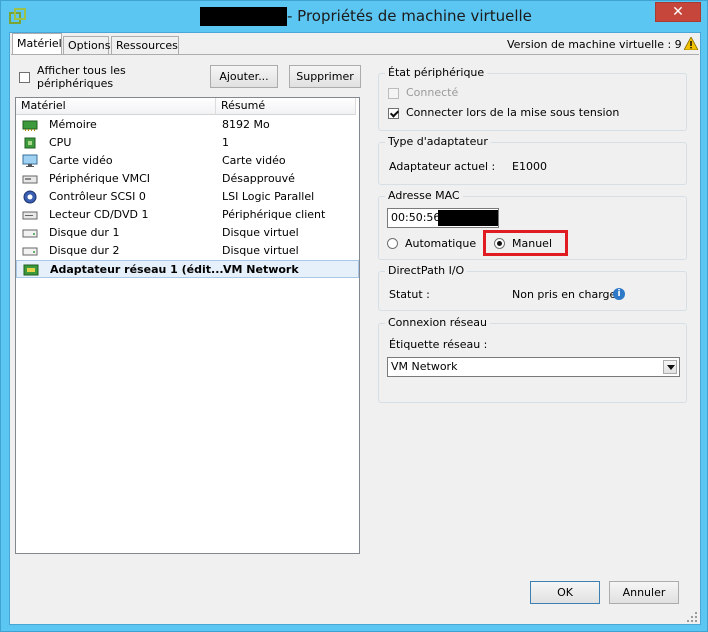  I want to click on redacted-mac-suffix, so click(468, 218).